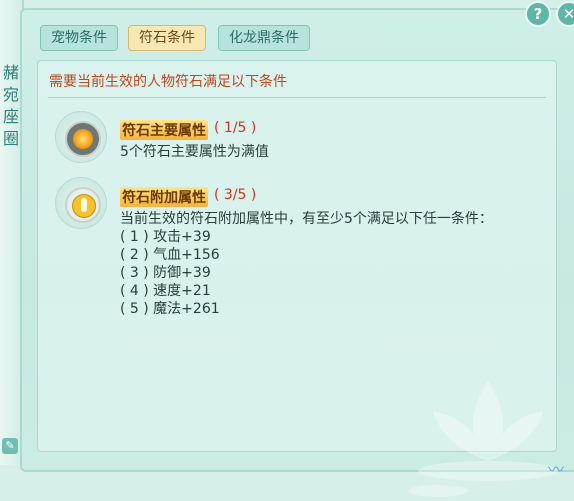  Describe the element at coordinates (164, 197) in the screenshot. I see `extra-attr-title: 符石附加属性` at that location.